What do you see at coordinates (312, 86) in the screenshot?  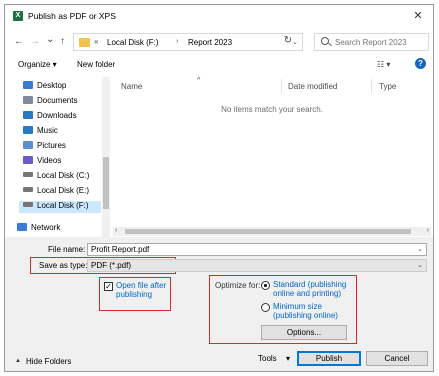 I see `column-header-date-modified: Date modified` at bounding box center [312, 86].